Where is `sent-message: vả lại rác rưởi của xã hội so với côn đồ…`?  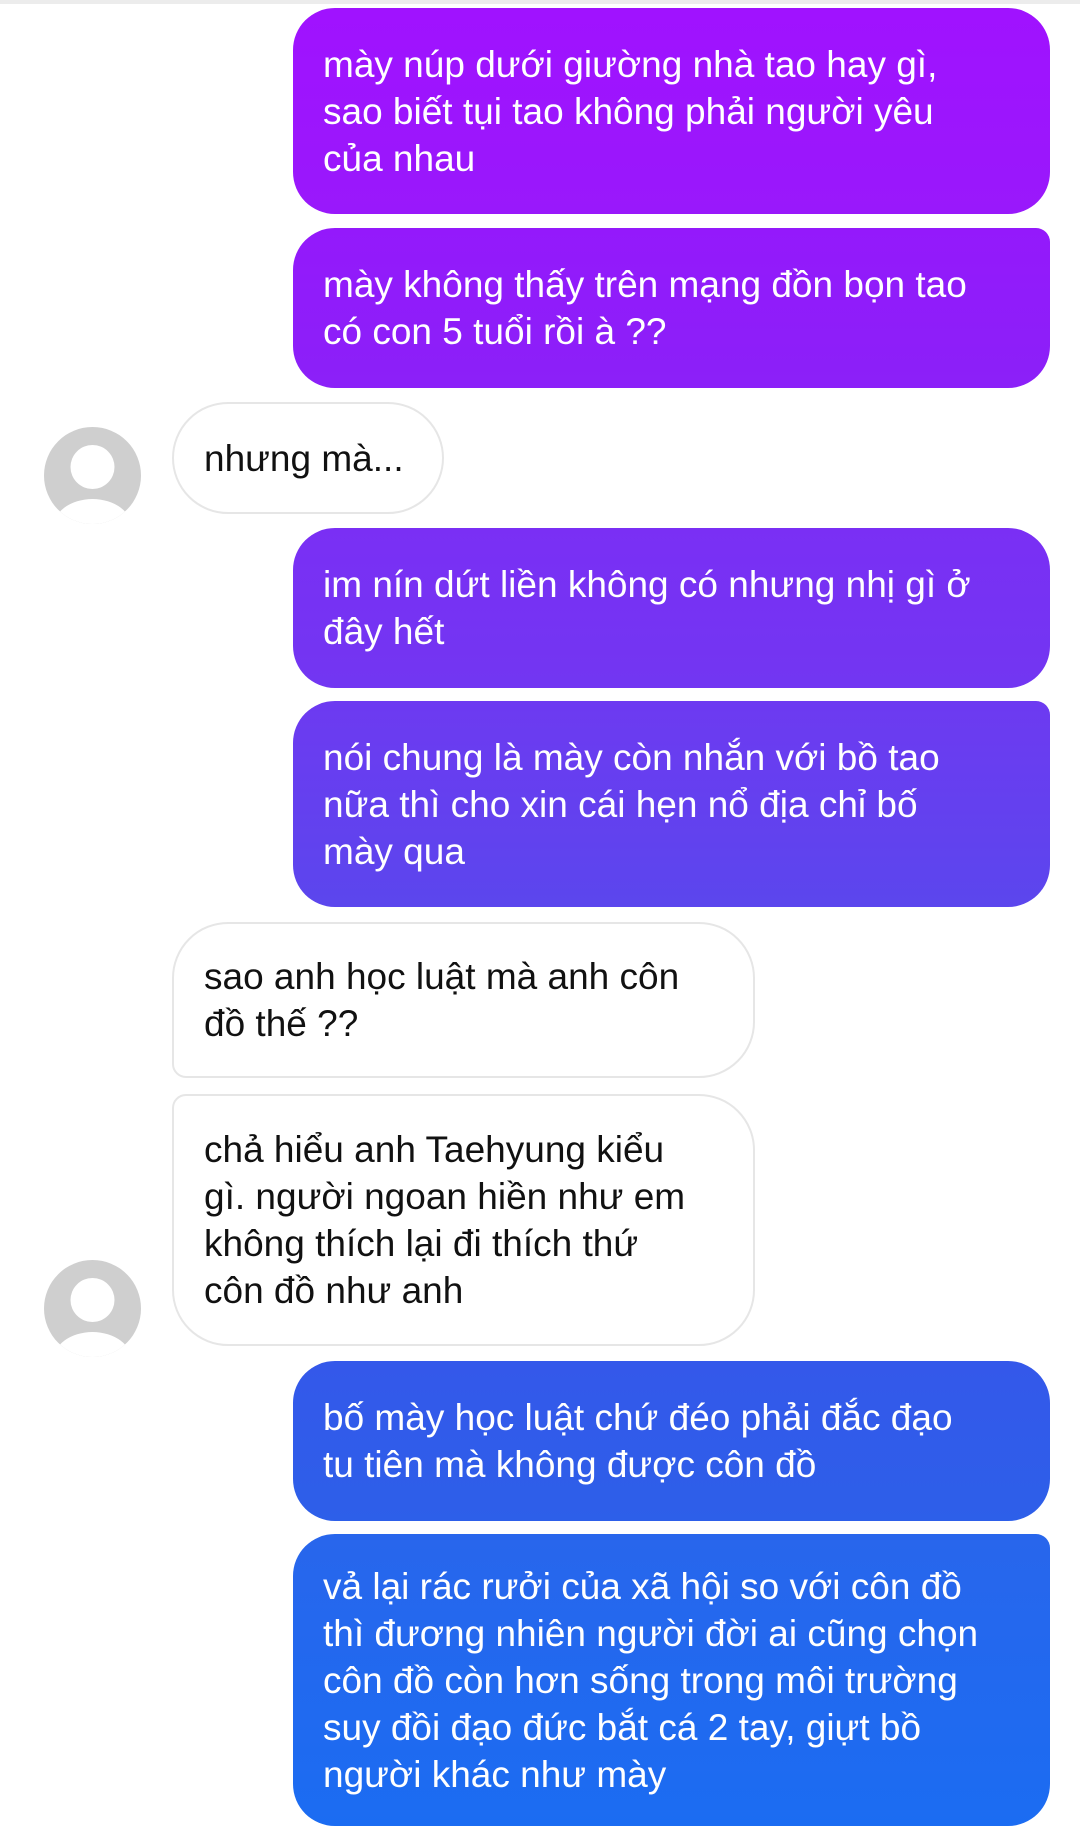 sent-message: vả lại rác rưởi của xã hội so với côn đồ… is located at coordinates (671, 1680).